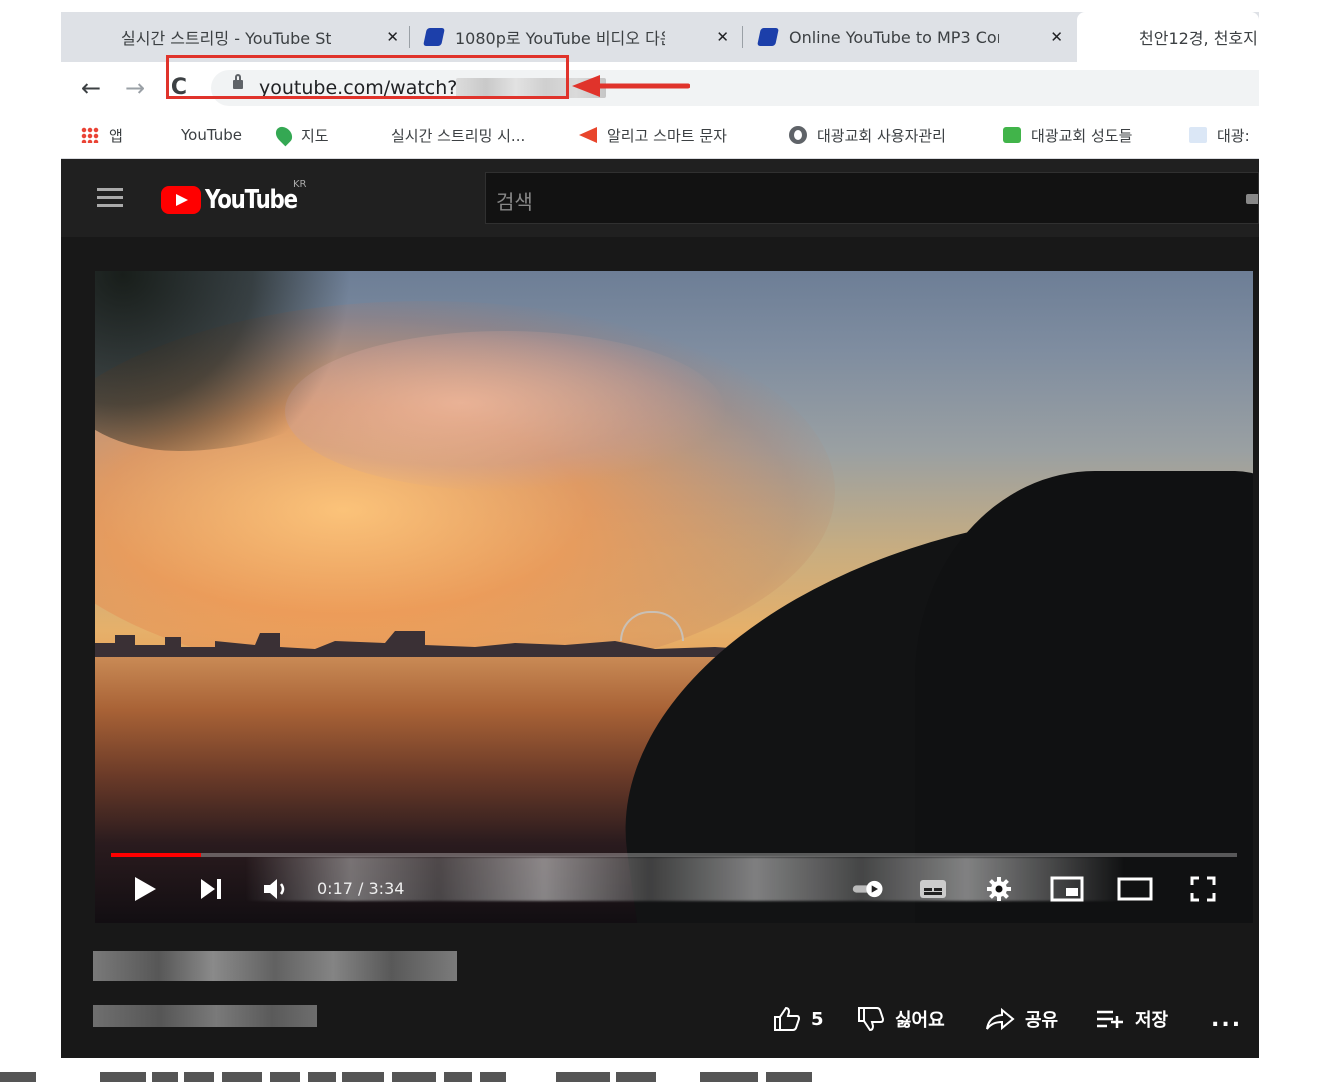  I want to click on video-meta-redacted, so click(205, 1016).